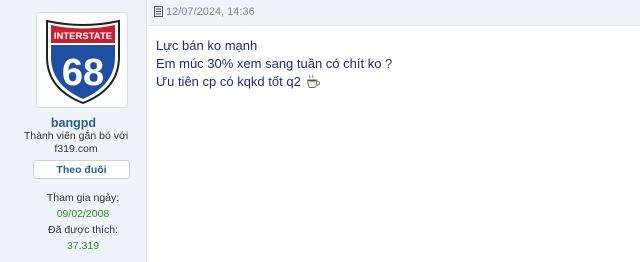  What do you see at coordinates (83, 230) in the screenshot?
I see `likes-label: Đã được thích:` at bounding box center [83, 230].